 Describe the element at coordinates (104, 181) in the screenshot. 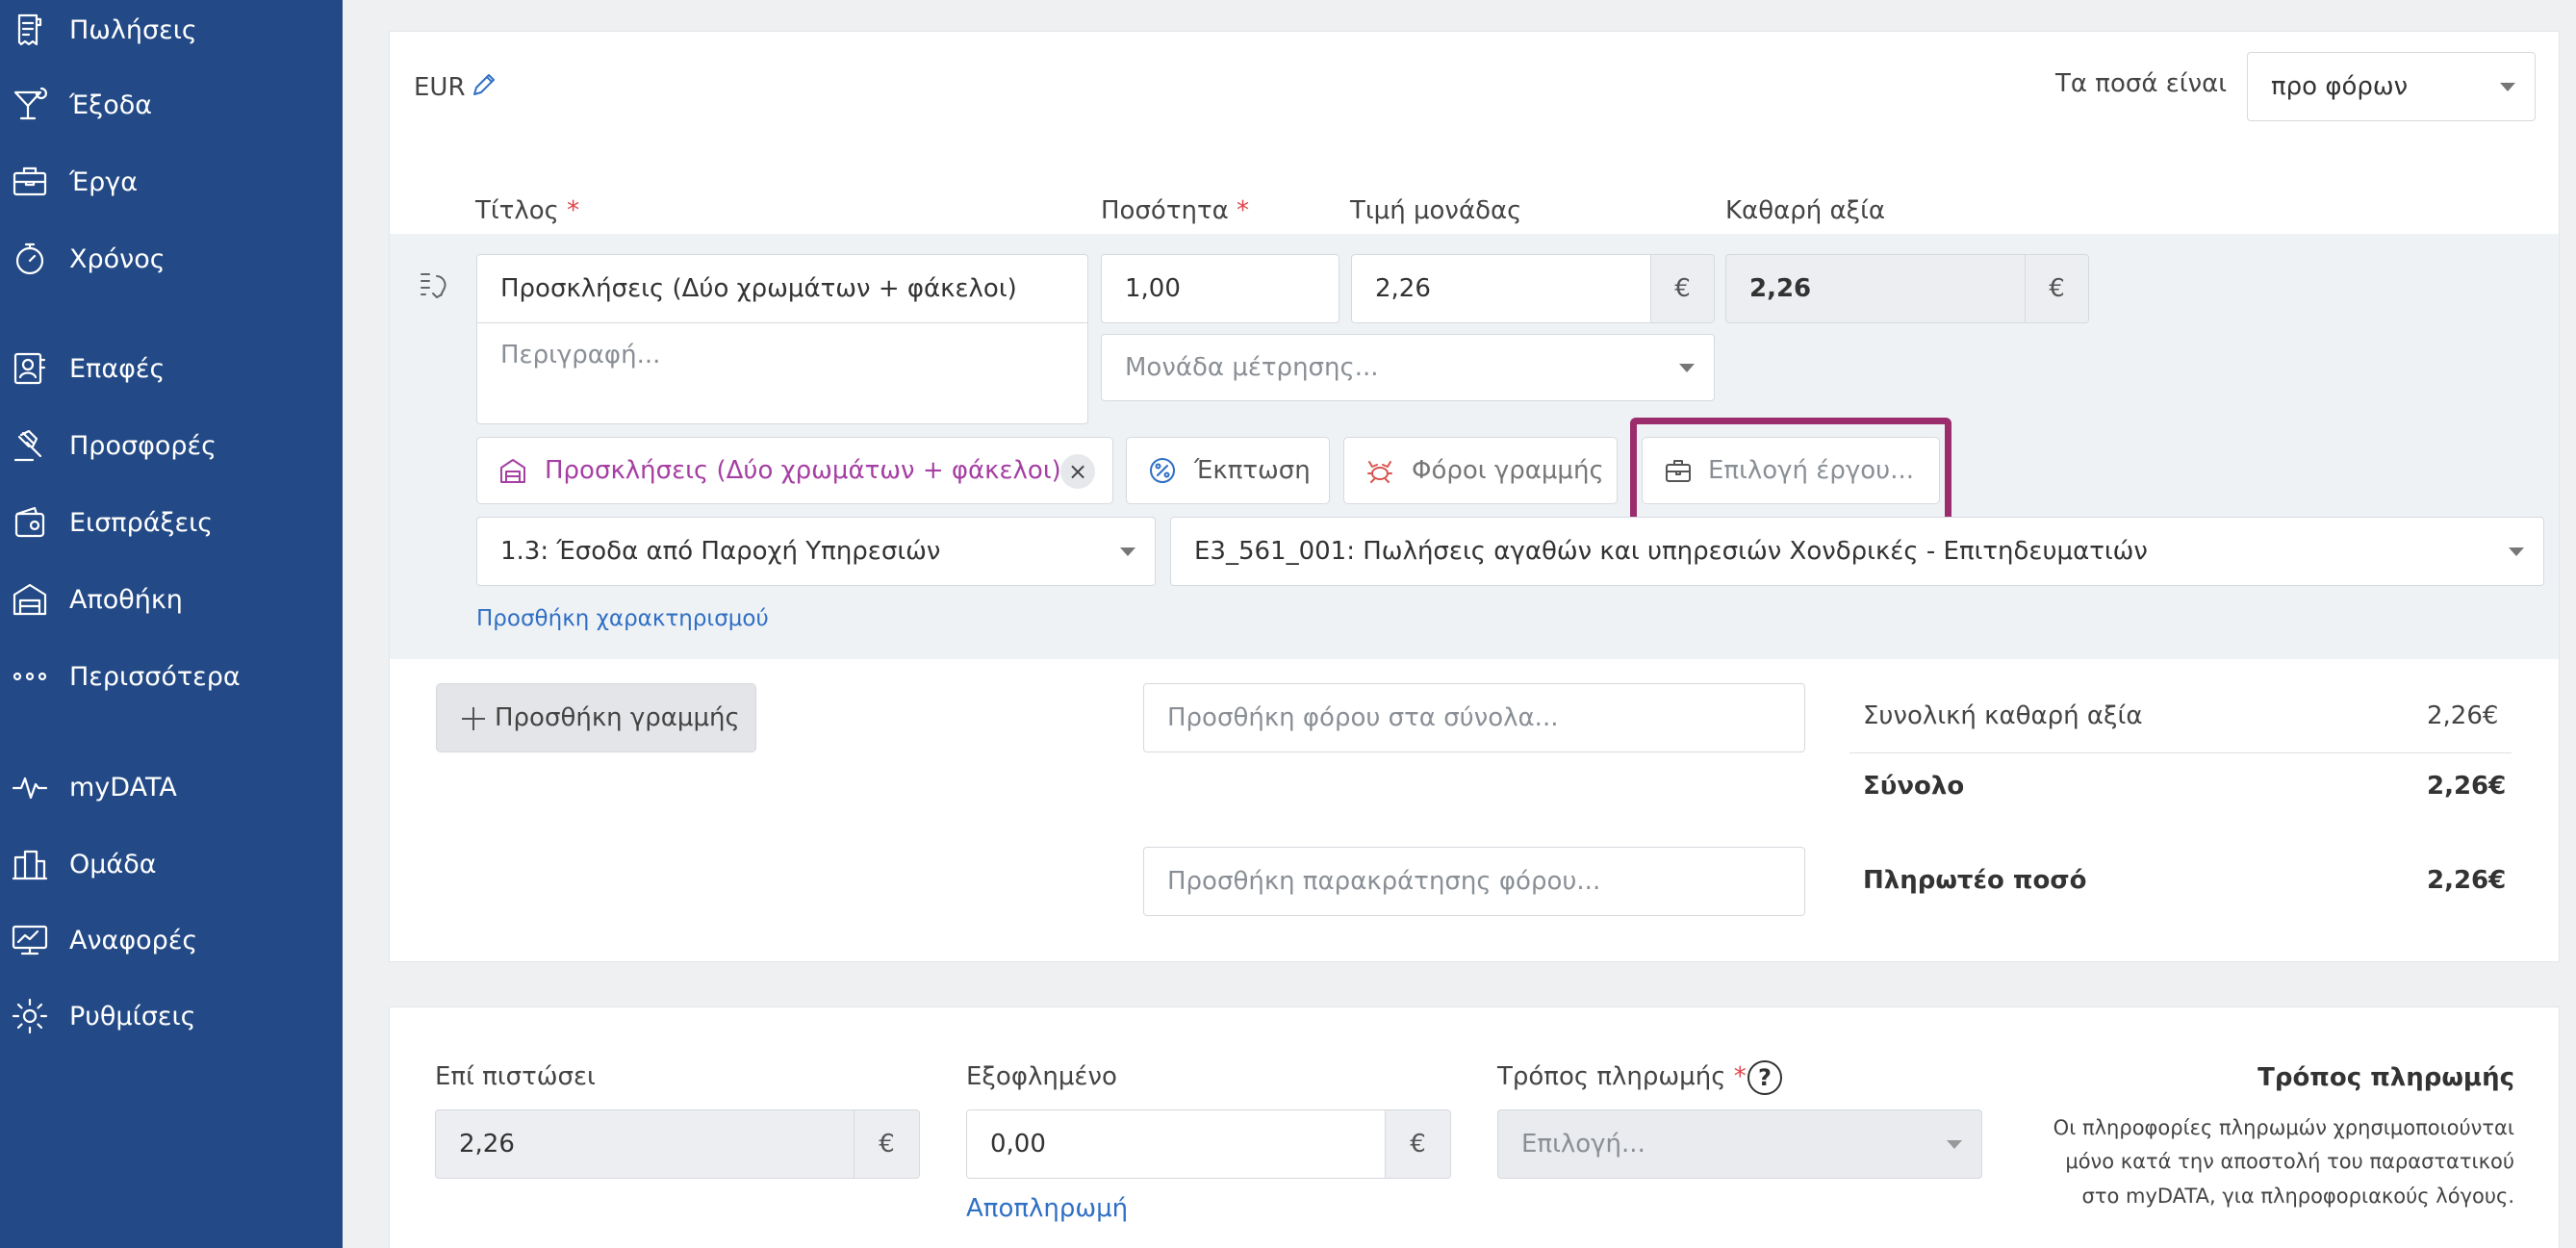

I see `sidebar-item-label: Έργα` at that location.